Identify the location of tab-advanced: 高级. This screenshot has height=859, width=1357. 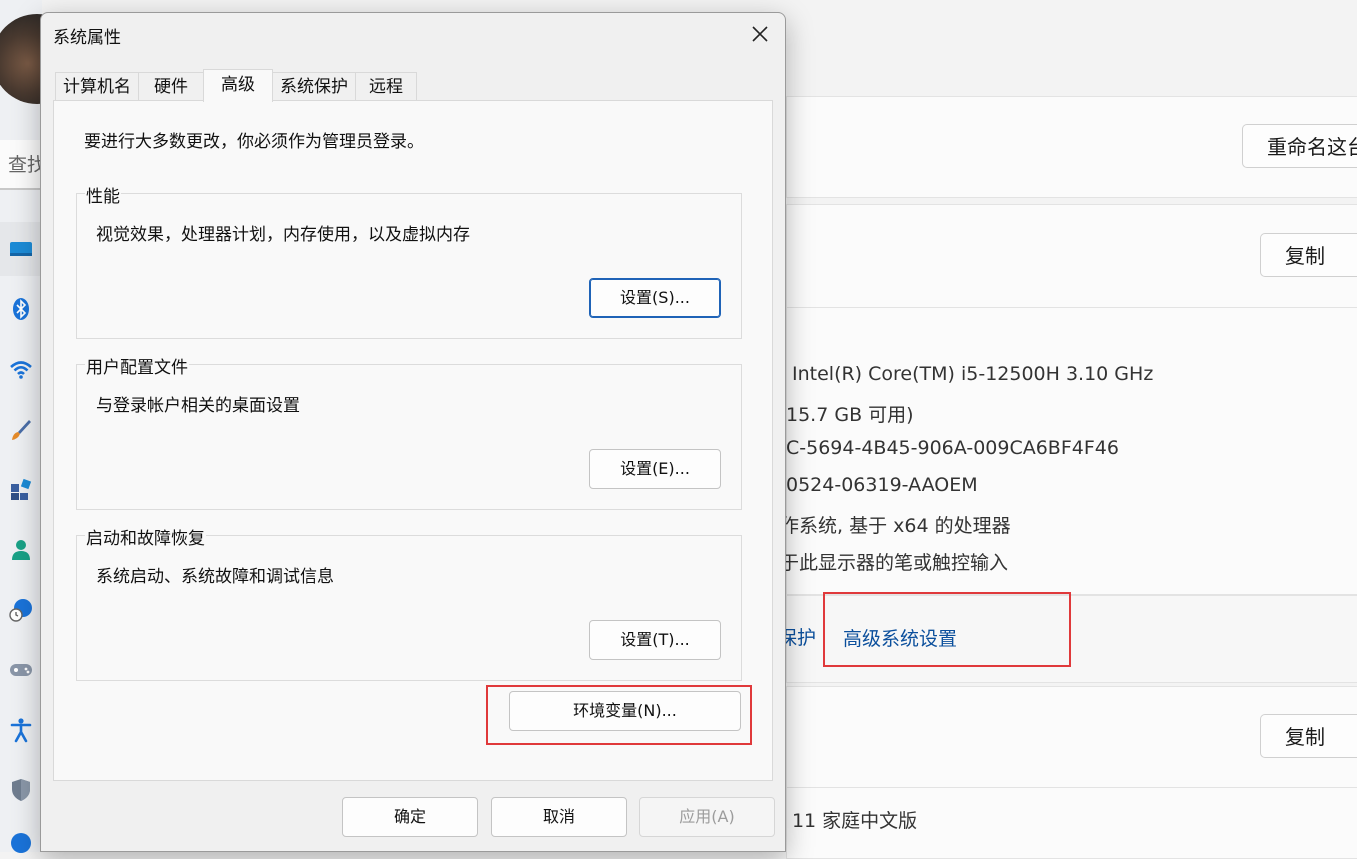
(238, 85).